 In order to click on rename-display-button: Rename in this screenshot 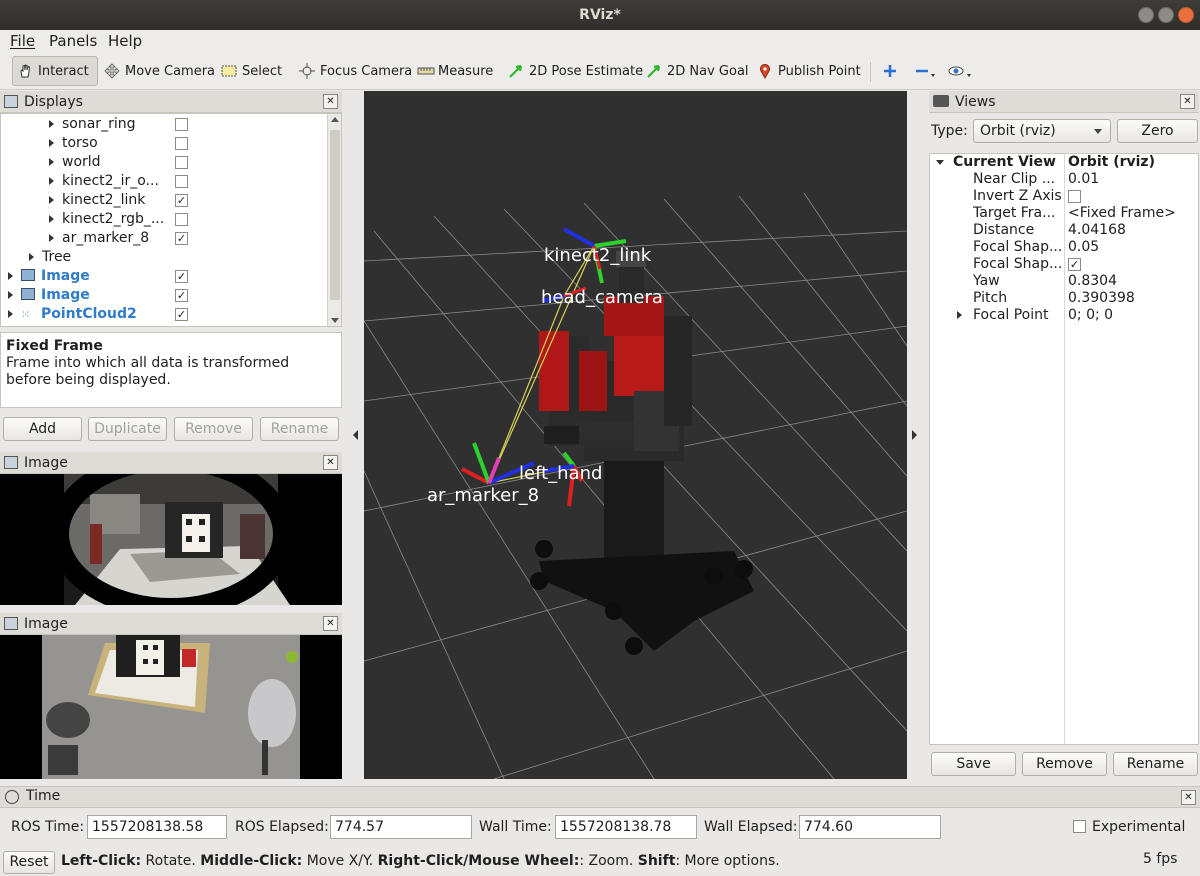, I will do `click(299, 429)`.